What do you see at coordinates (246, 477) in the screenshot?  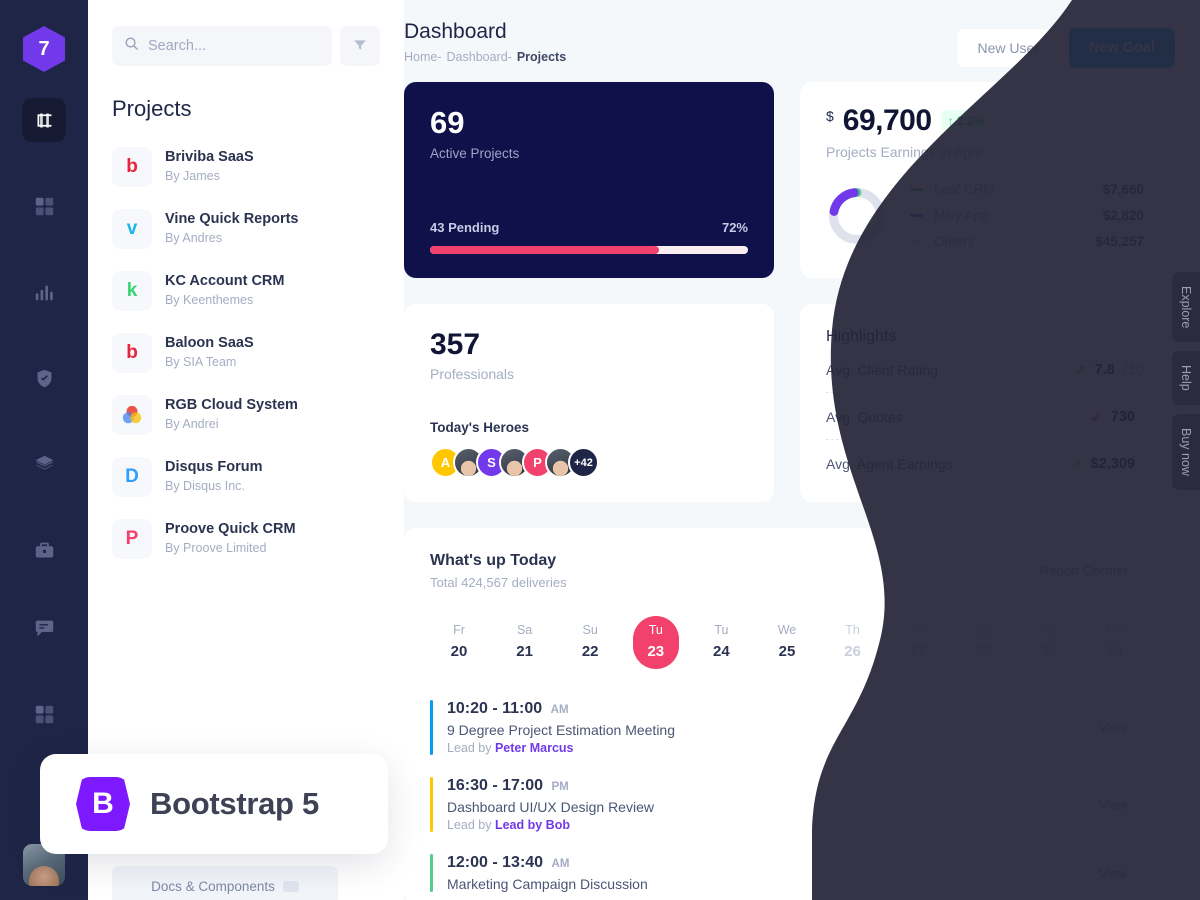 I see `list-item: D Disqus Forum By Disqus Inc.` at bounding box center [246, 477].